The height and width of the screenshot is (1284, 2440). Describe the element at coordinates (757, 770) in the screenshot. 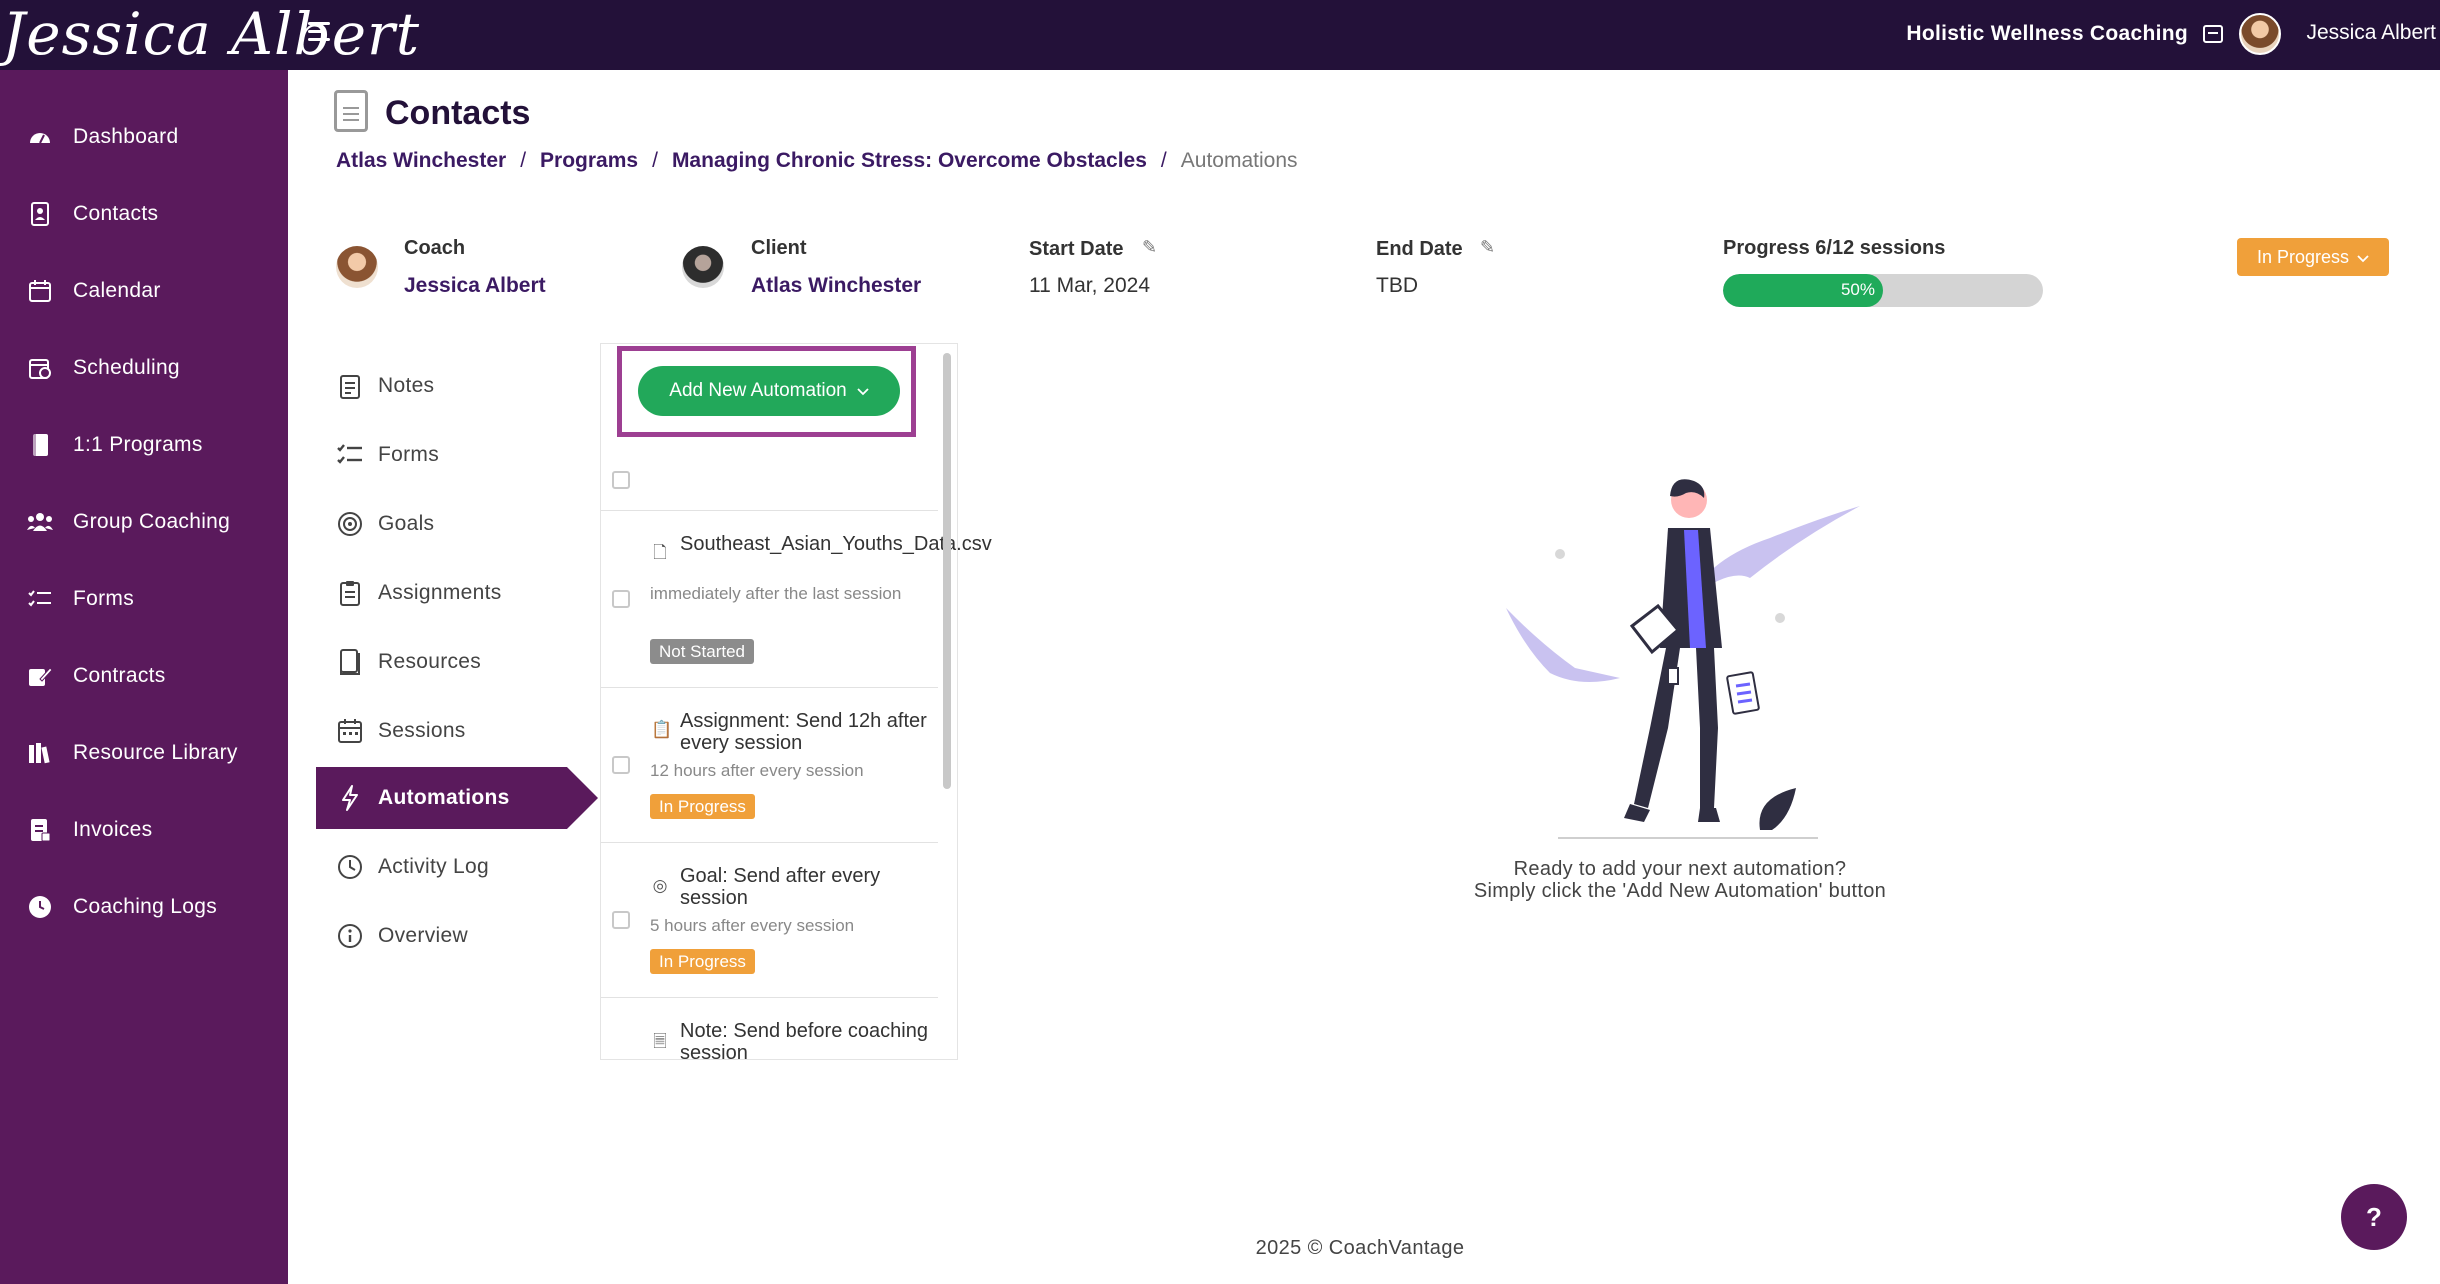

I see `automation-item-schedule: 12 hours after every session` at that location.